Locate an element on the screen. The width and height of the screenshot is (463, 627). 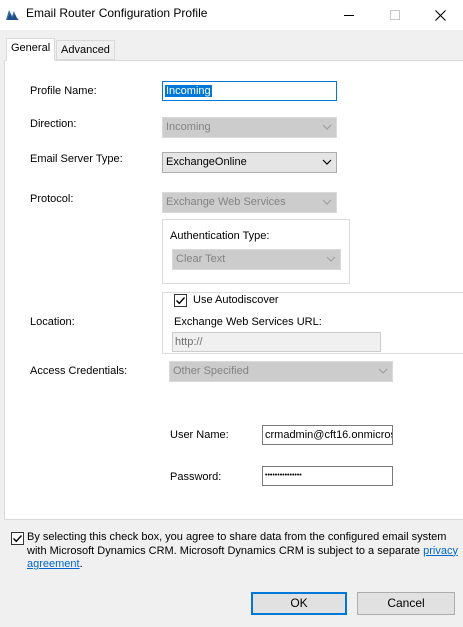
use-autodiscover-label: Use Autodiscover is located at coordinates (236, 300).